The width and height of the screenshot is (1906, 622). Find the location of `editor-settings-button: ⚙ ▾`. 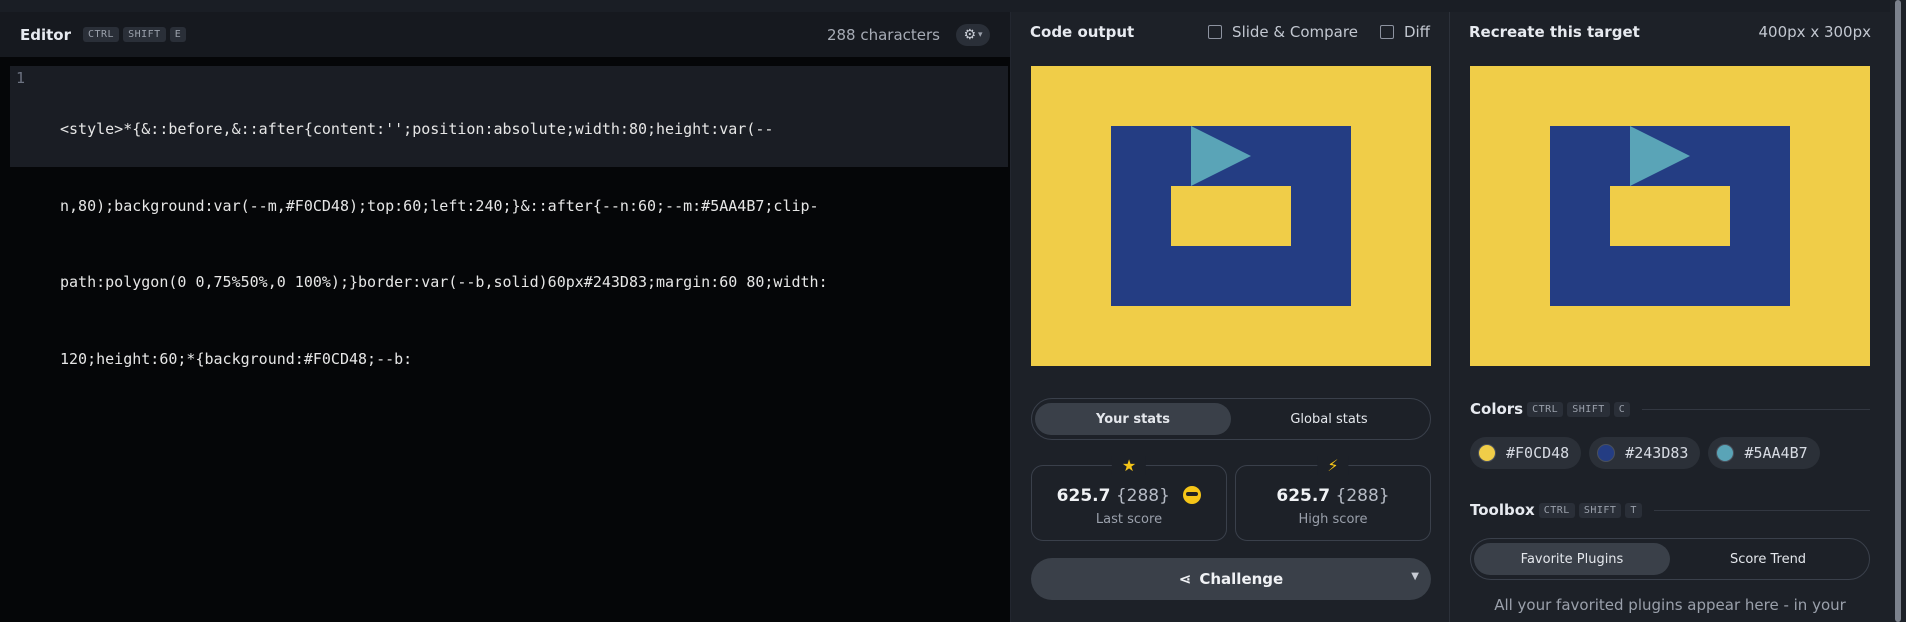

editor-settings-button: ⚙ ▾ is located at coordinates (973, 34).